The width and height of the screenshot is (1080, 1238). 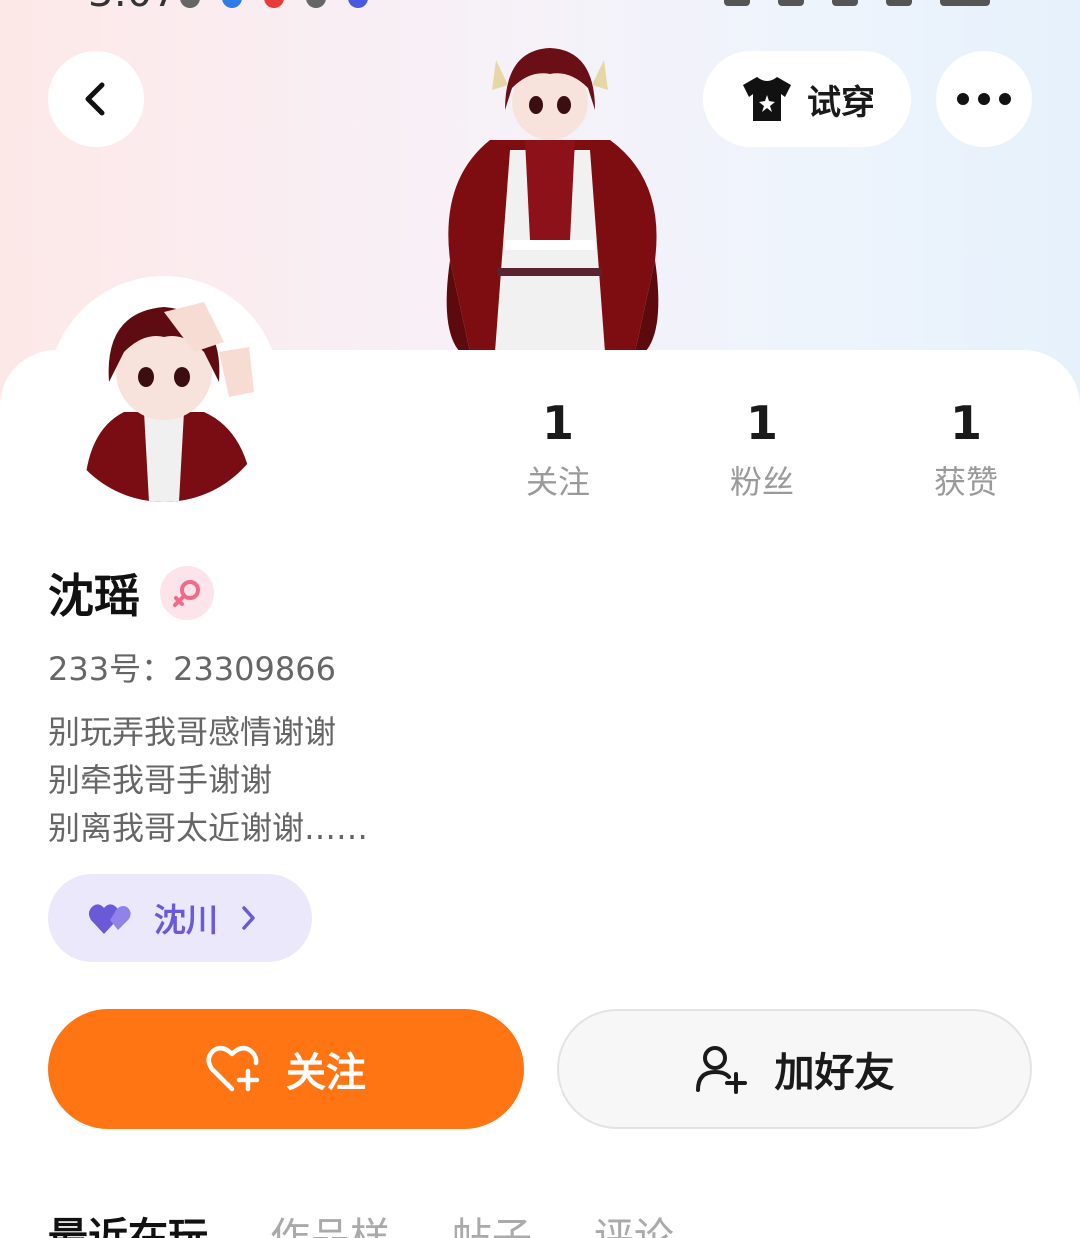 What do you see at coordinates (767, 99) in the screenshot?
I see `tshirt-icon` at bounding box center [767, 99].